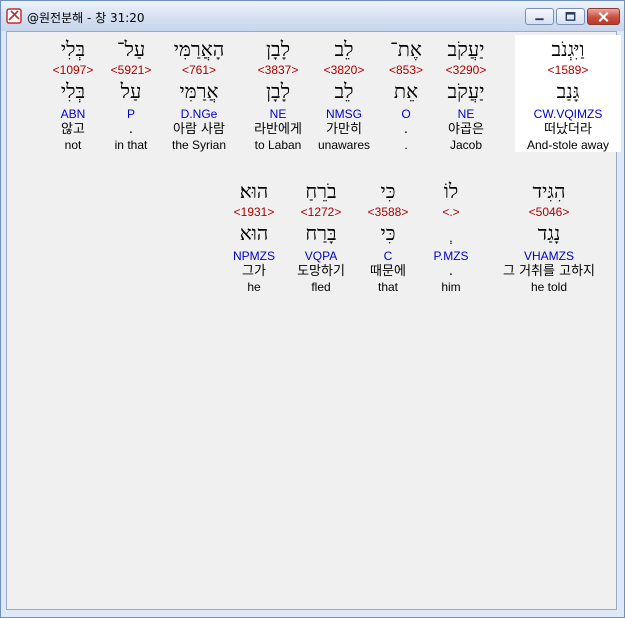 Image resolution: width=625 pixels, height=618 pixels. Describe the element at coordinates (568, 49) in the screenshot. I see `hebrew-word: וַיִּגְנֹב` at that location.